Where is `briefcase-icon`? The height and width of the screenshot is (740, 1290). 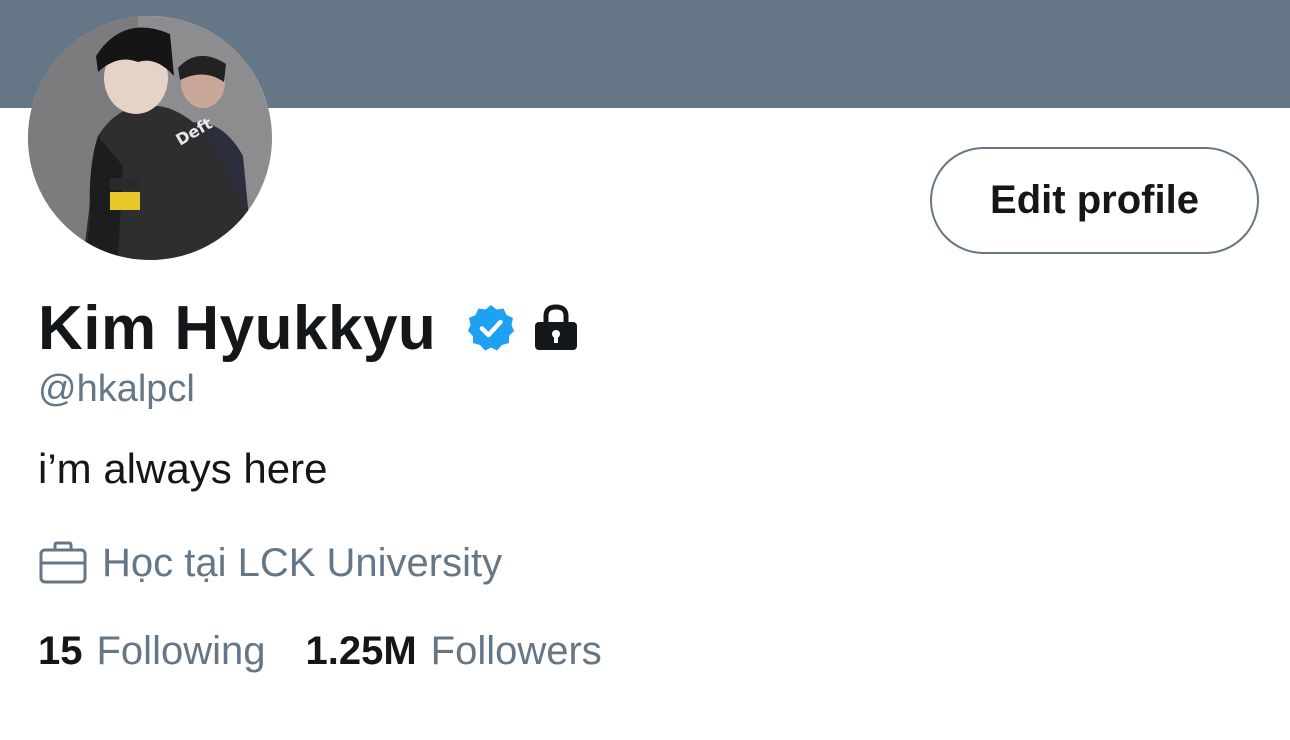 briefcase-icon is located at coordinates (63, 562).